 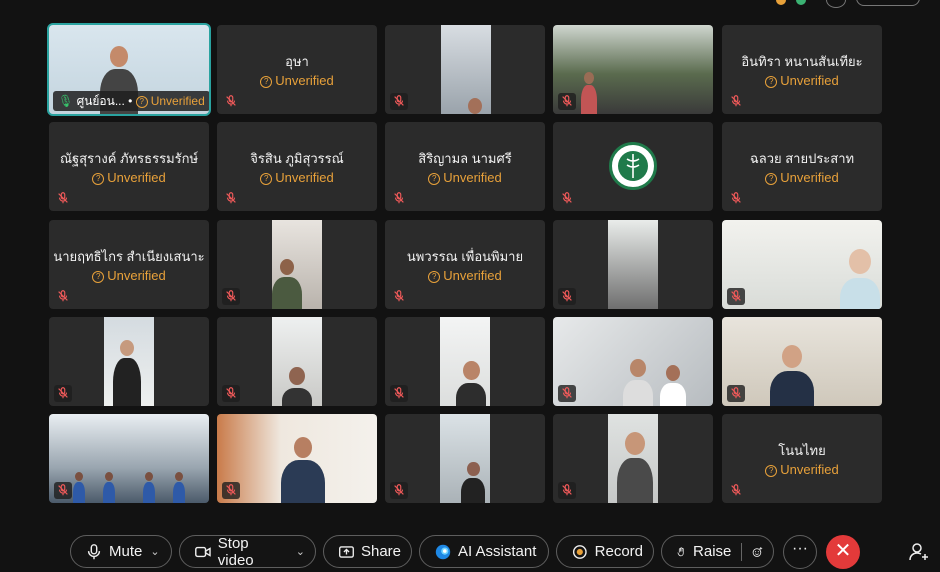 I want to click on record-button: Record, so click(x=605, y=551).